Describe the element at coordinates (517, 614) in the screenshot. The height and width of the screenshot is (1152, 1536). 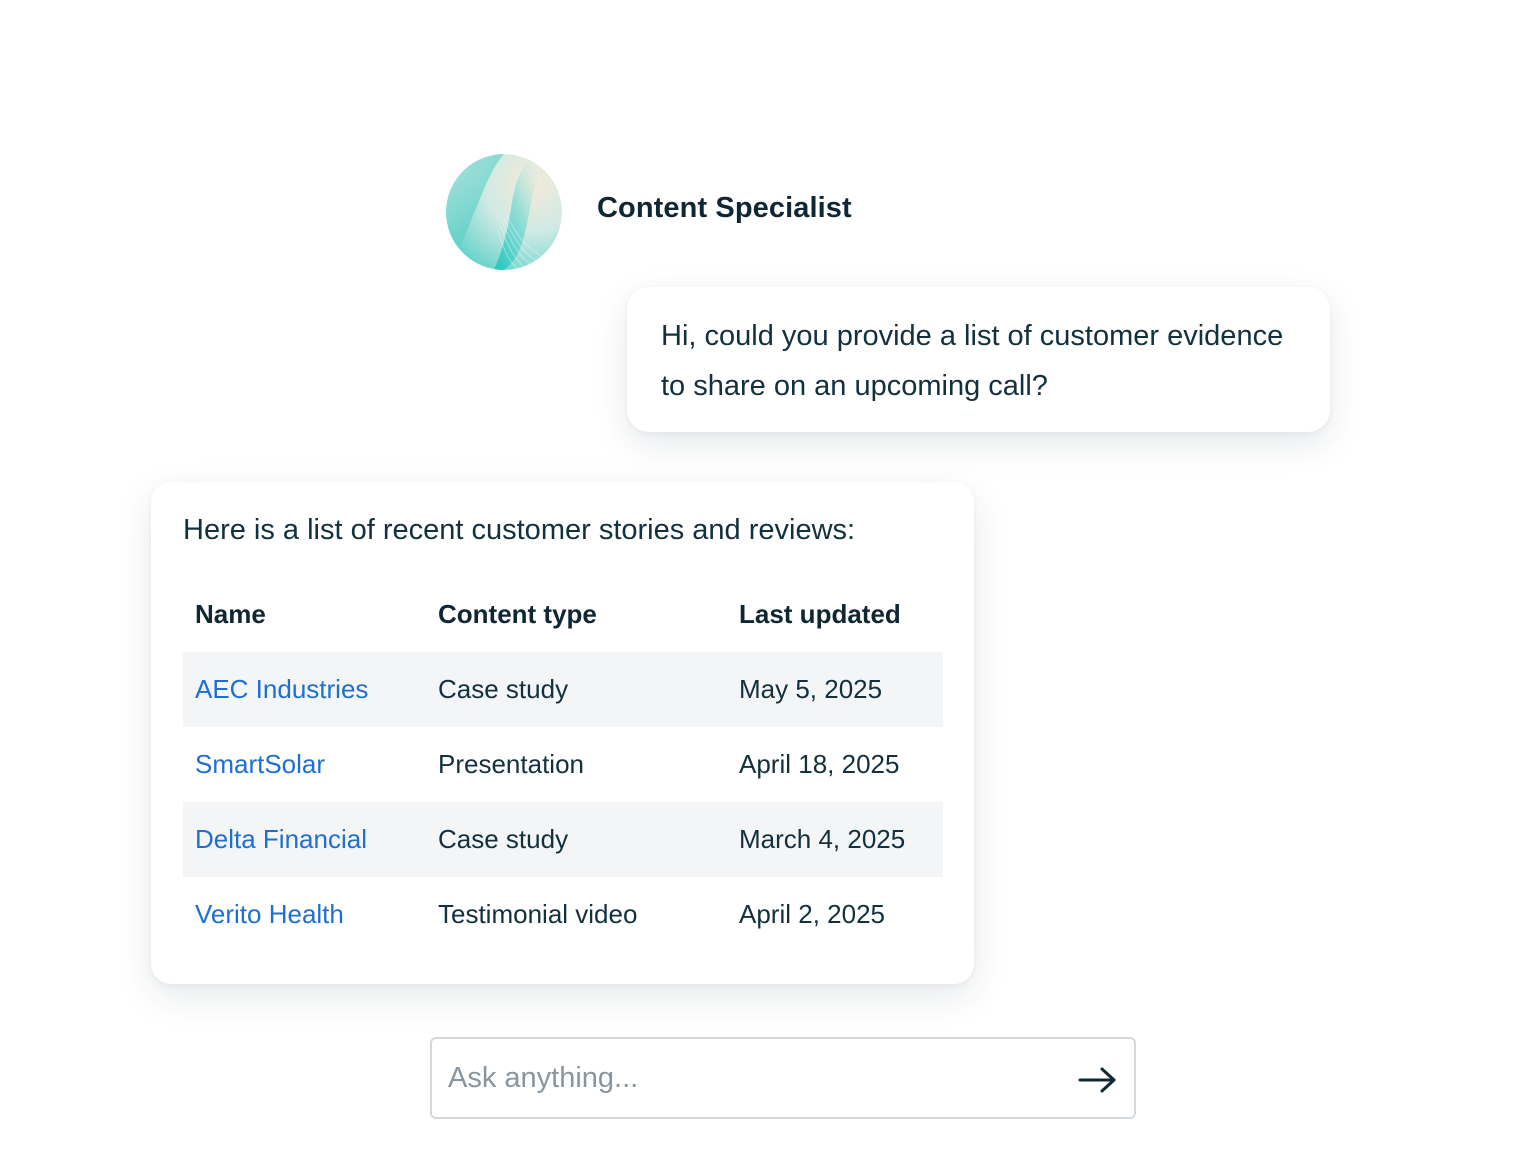
I see `column-header-content-type: Content type` at that location.